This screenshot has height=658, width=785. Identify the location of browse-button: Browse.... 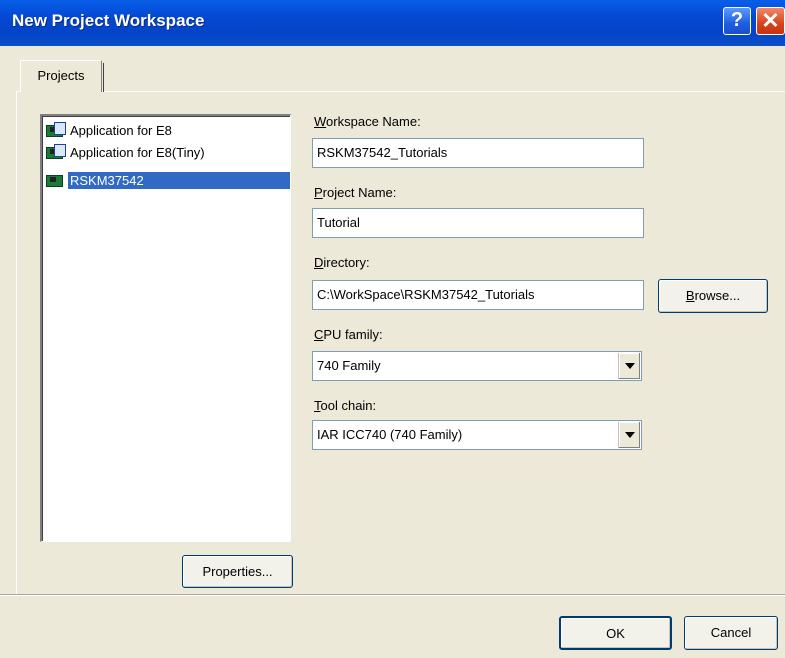
(713, 296).